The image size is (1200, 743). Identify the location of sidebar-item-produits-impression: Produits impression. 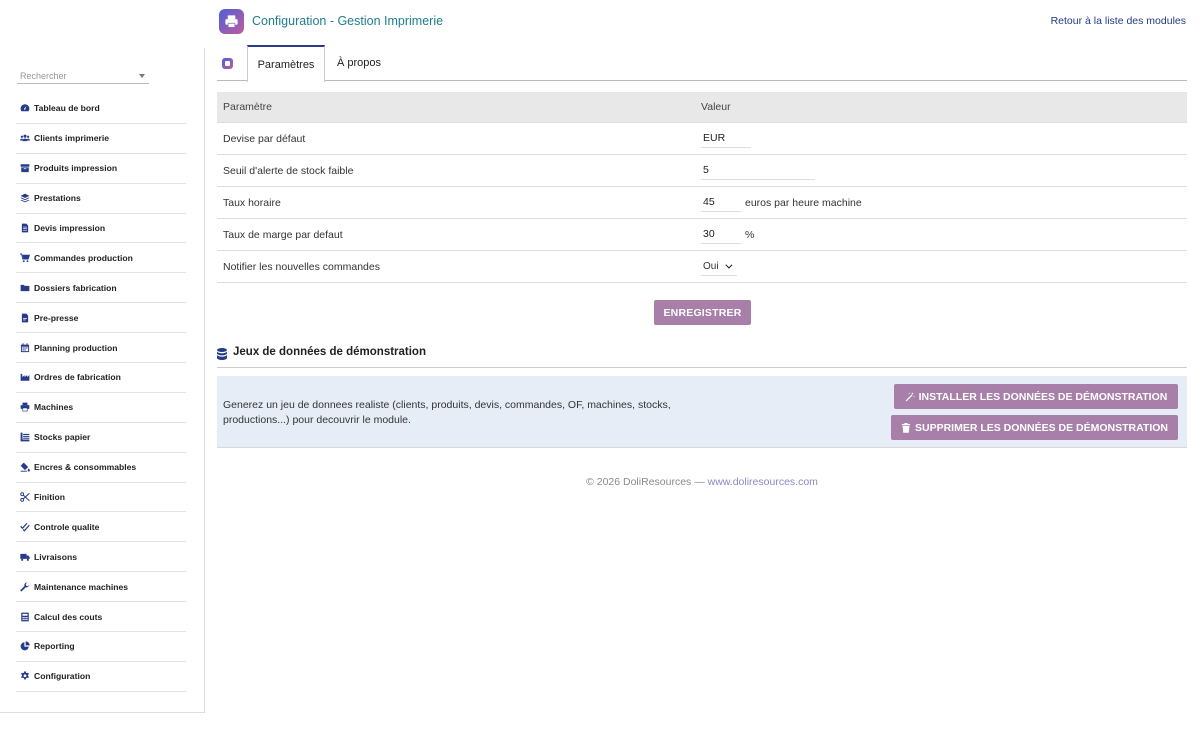
(101, 169).